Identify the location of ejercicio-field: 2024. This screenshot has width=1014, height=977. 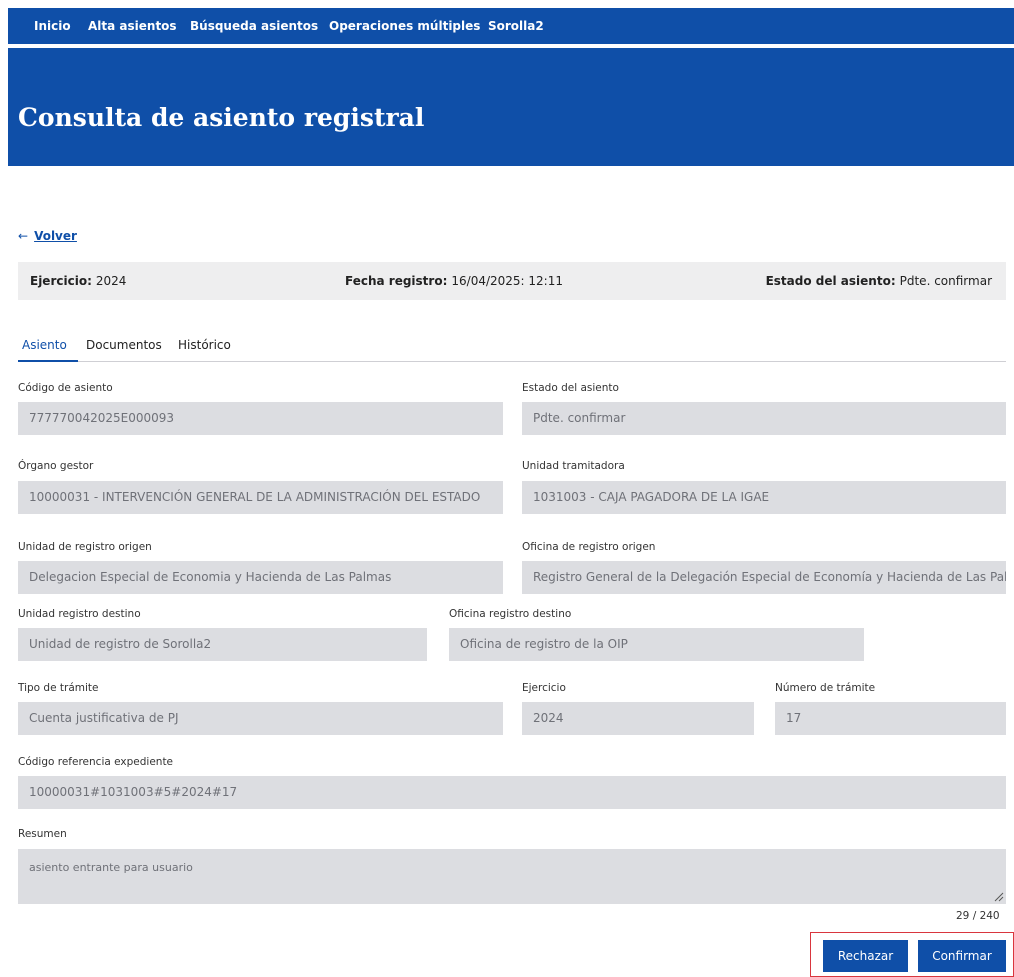
(638, 718).